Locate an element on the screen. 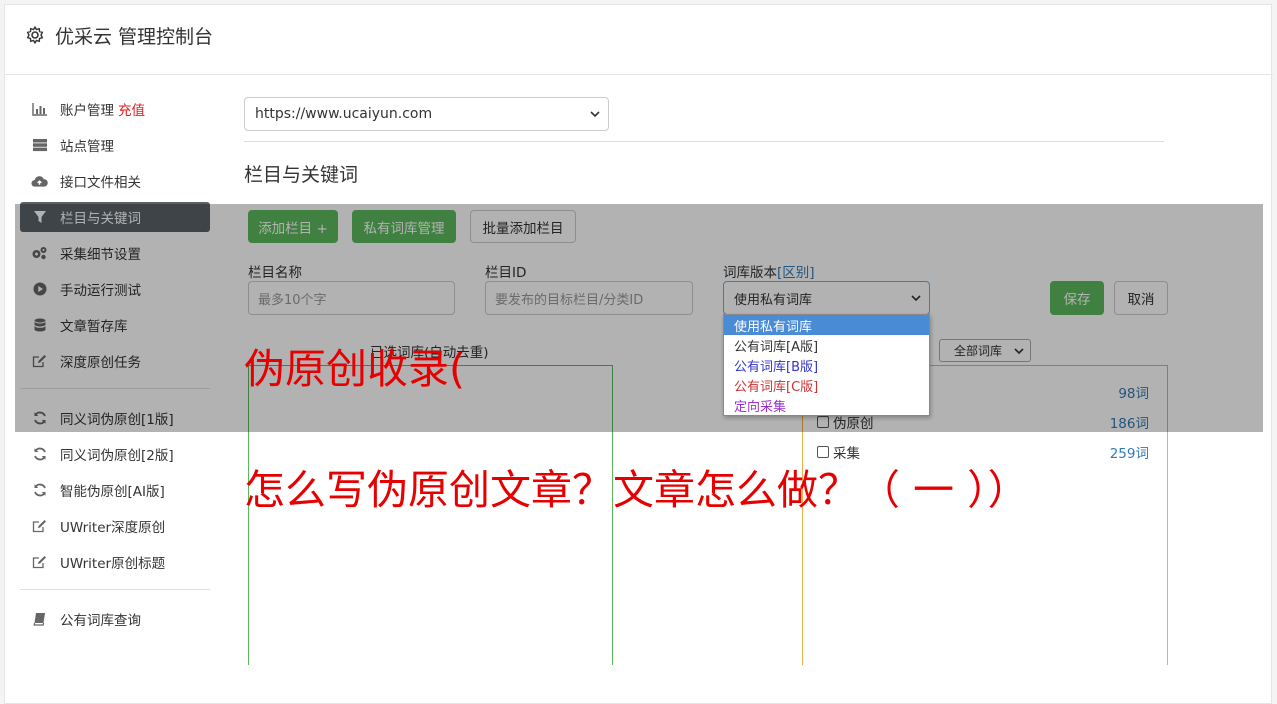  book-icon is located at coordinates (39, 619).